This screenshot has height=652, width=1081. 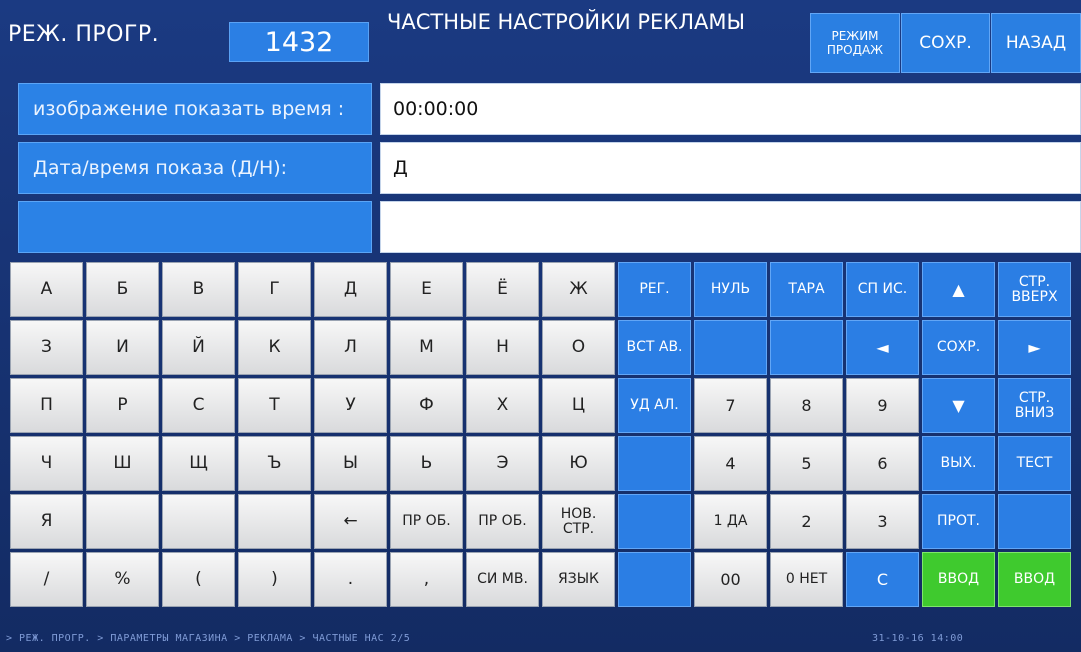 I want to click on letter-key: Д, so click(x=350, y=289).